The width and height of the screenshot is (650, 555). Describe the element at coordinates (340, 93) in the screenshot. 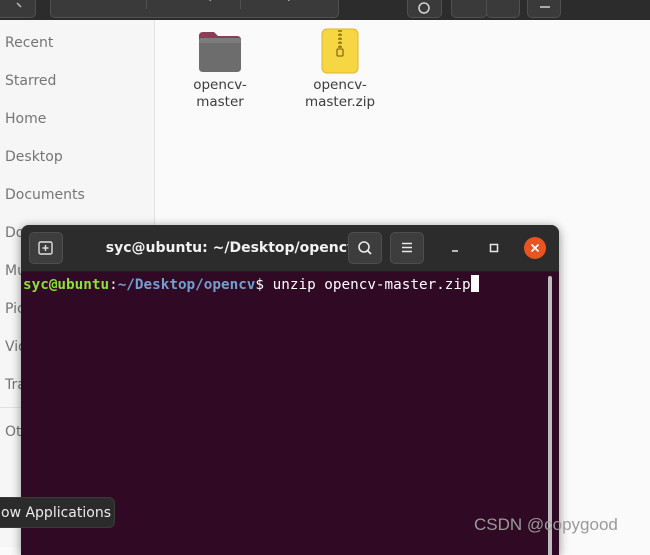

I see `file-name: opencv-master.zip` at that location.